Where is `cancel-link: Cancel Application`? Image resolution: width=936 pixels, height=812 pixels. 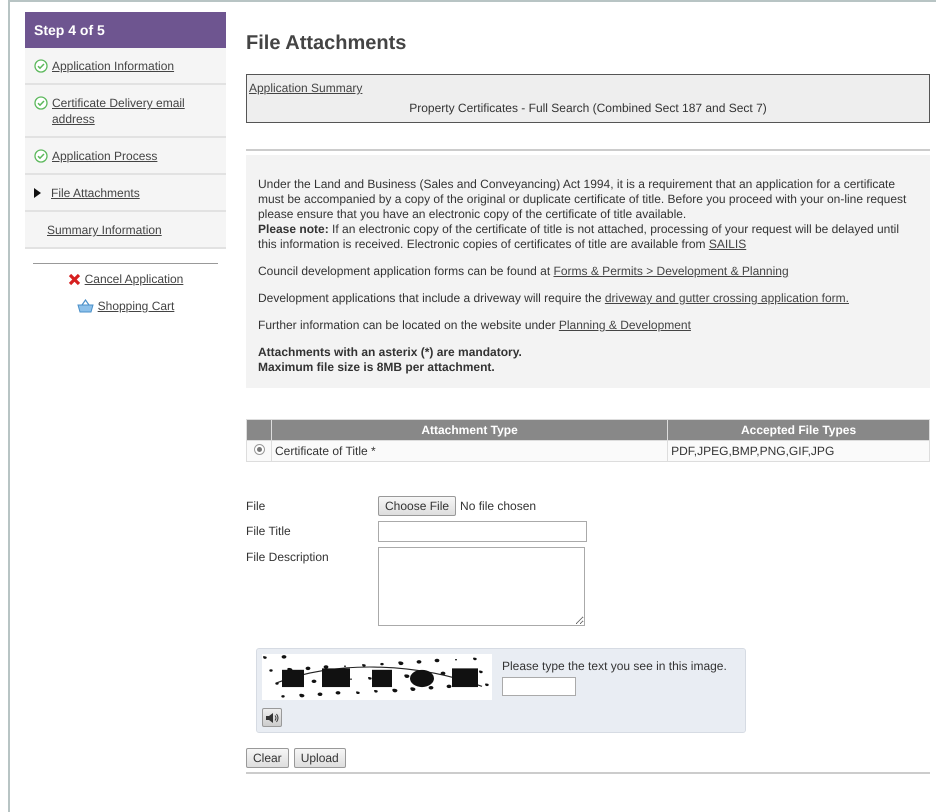
cancel-link: Cancel Application is located at coordinates (126, 279).